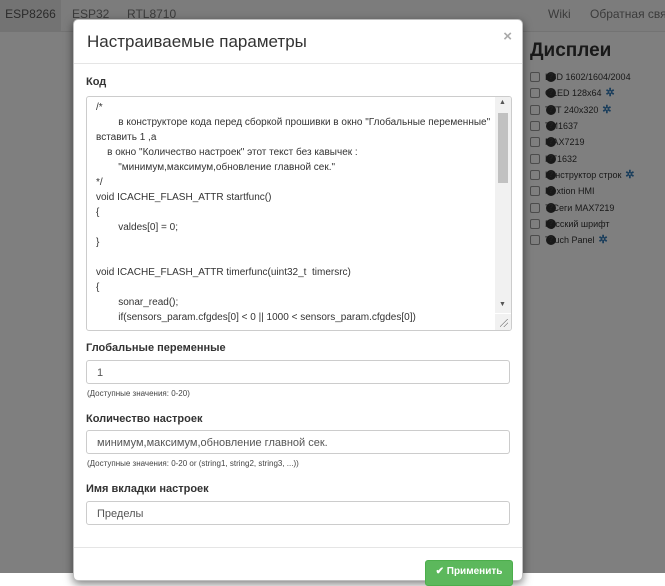 The image size is (665, 586). What do you see at coordinates (507, 36) in the screenshot?
I see `close-button: ×` at bounding box center [507, 36].